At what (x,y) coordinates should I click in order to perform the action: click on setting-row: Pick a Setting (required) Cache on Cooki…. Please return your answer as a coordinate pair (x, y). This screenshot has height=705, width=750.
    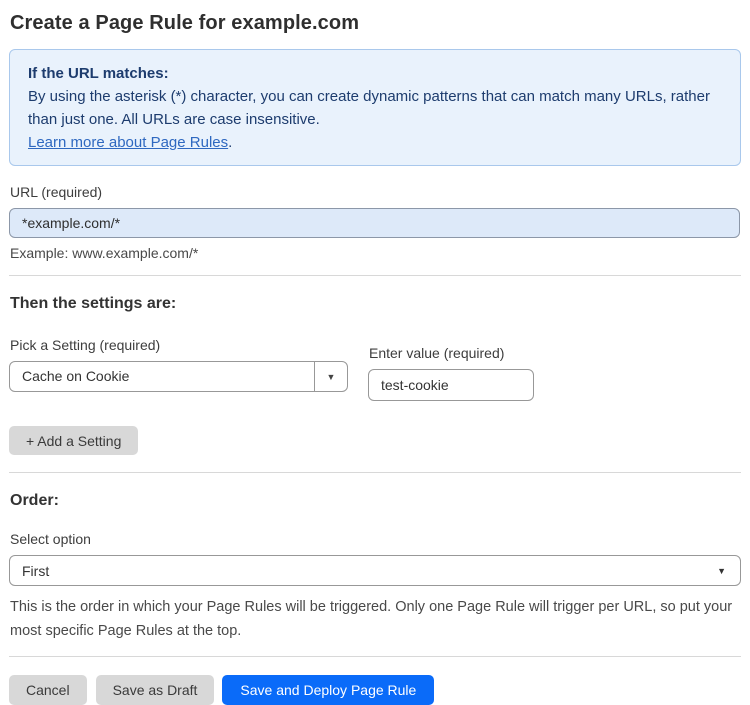
    Looking at the image, I should click on (375, 369).